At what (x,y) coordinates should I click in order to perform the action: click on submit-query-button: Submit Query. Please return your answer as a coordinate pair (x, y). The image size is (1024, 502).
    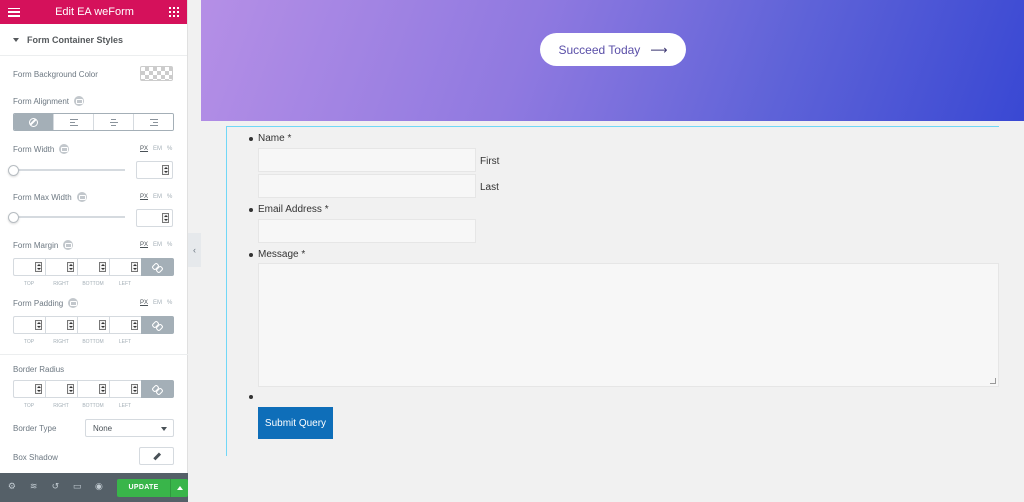
    Looking at the image, I should click on (295, 423).